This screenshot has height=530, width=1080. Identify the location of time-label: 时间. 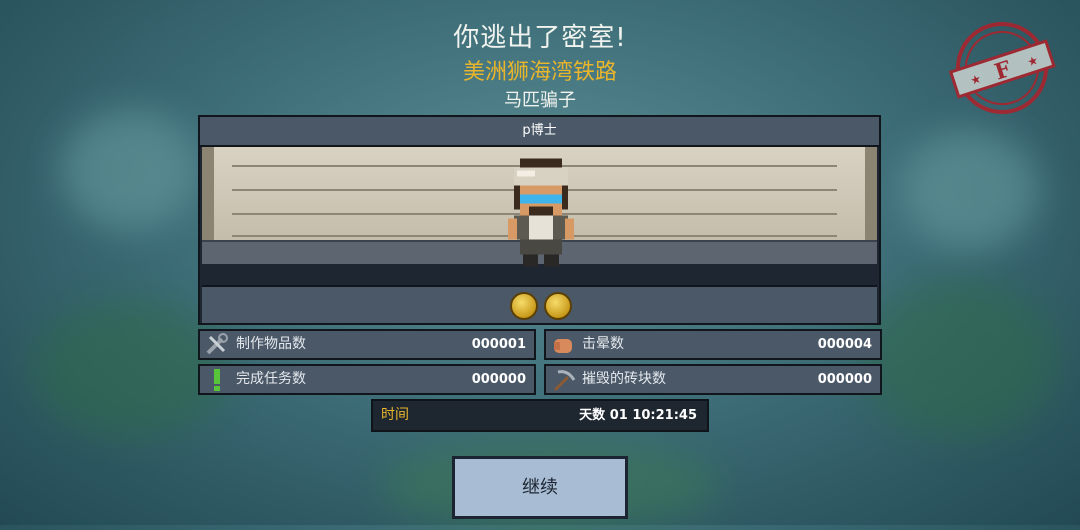
(395, 415).